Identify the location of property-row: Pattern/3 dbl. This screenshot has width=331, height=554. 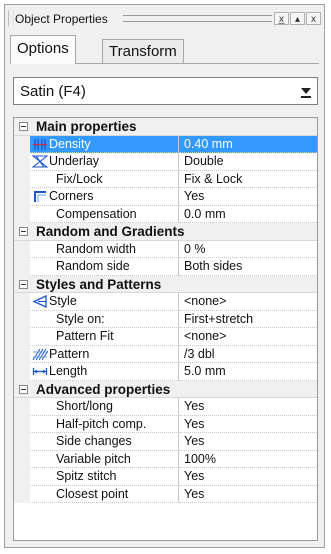
(165, 354).